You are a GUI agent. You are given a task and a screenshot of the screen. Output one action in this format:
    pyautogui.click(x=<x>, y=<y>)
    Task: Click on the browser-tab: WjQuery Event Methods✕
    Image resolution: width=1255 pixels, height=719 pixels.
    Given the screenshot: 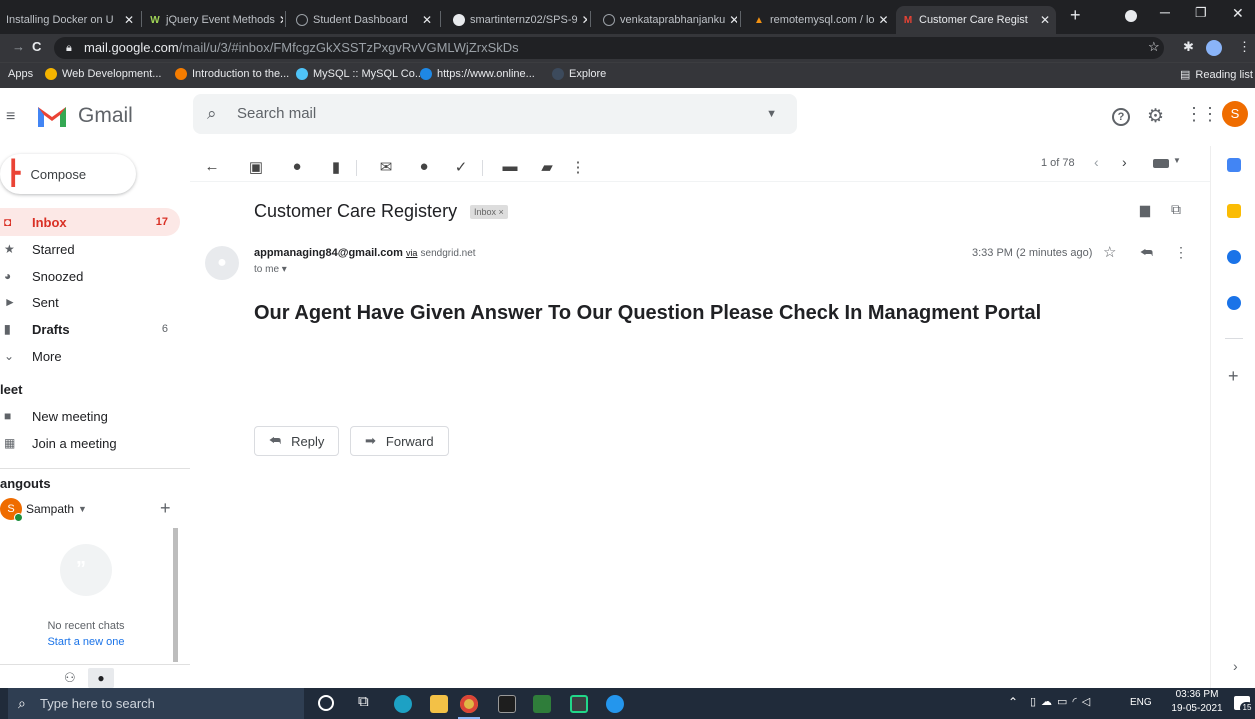 What is the action you would take?
    pyautogui.click(x=213, y=20)
    